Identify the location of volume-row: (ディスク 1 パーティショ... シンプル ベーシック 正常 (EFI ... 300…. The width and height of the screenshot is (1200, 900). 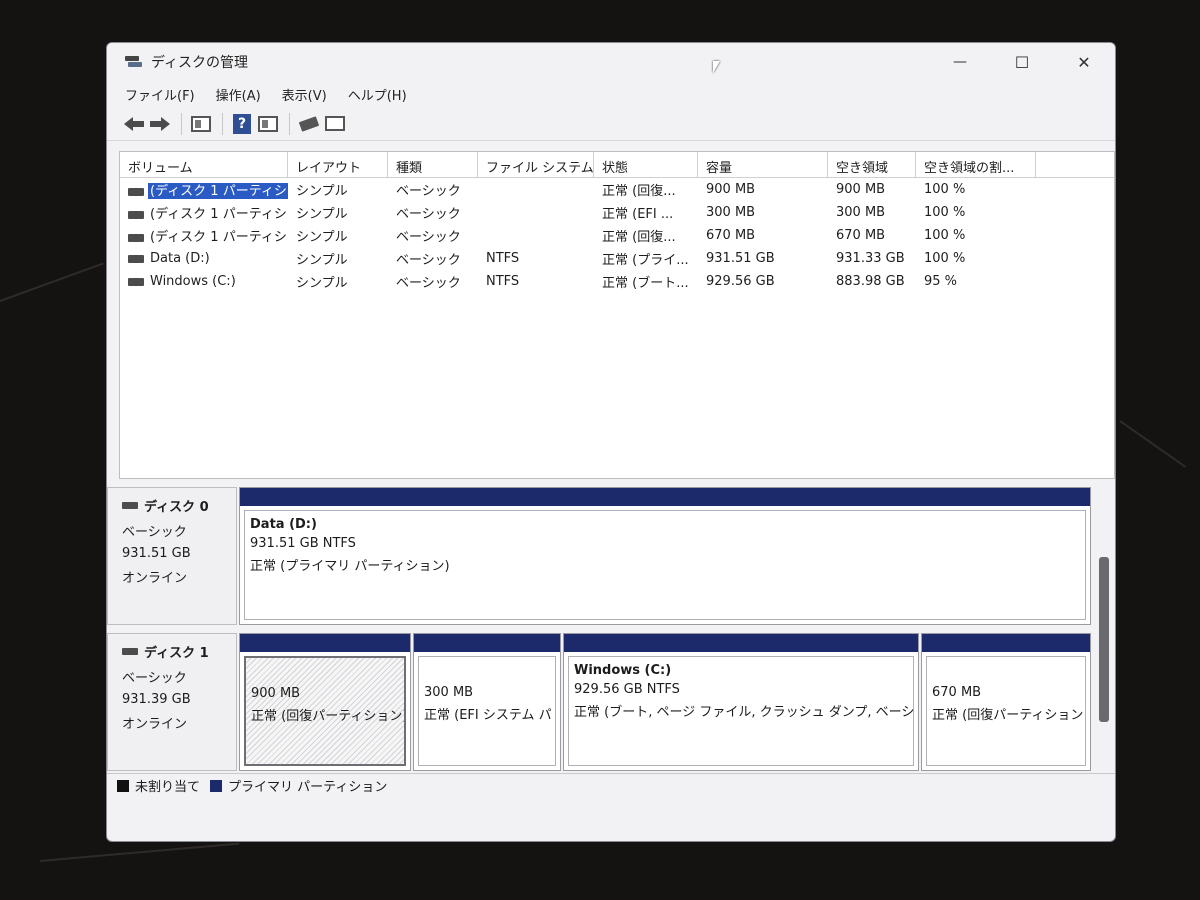
(617, 212).